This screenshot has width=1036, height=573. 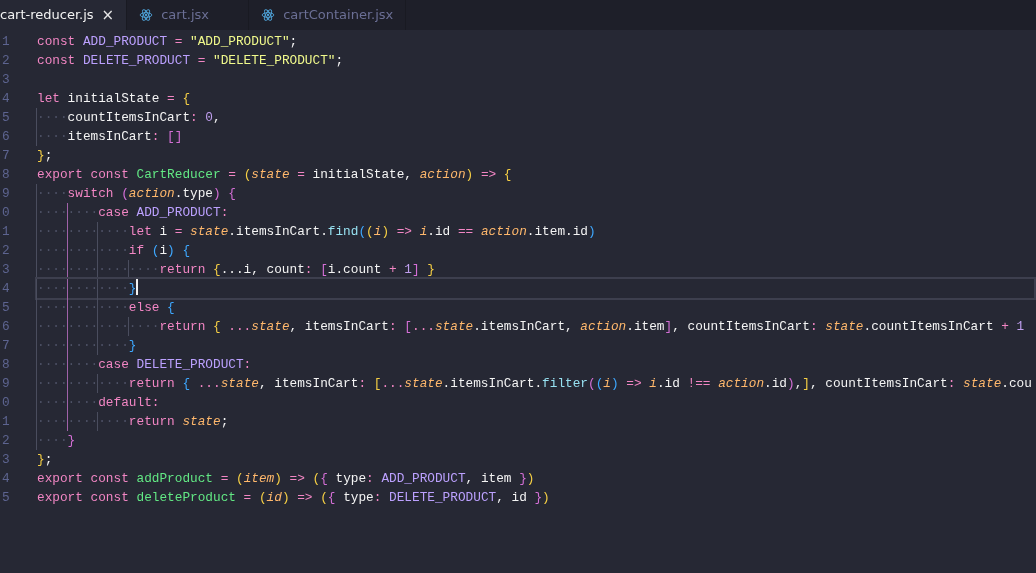 I want to click on code-line: const ADD_PRODUCT = "ADD_PRODUCT";, so click(x=167, y=42).